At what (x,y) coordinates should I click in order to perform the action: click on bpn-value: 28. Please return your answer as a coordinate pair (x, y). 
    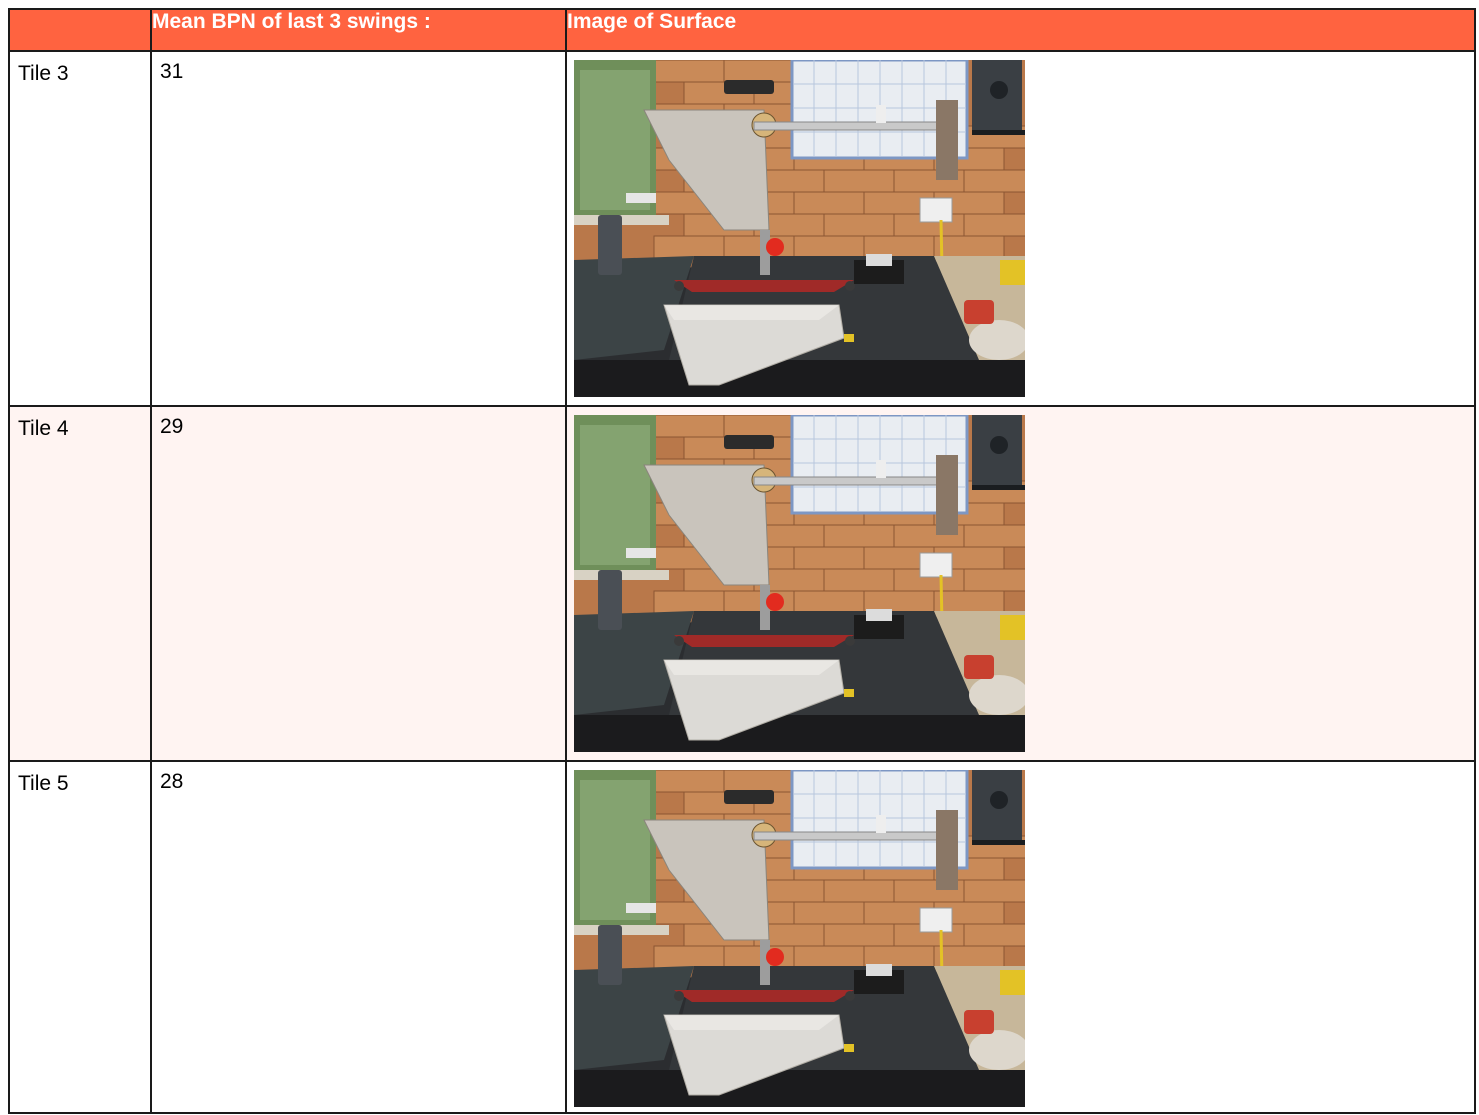
    Looking at the image, I should click on (358, 937).